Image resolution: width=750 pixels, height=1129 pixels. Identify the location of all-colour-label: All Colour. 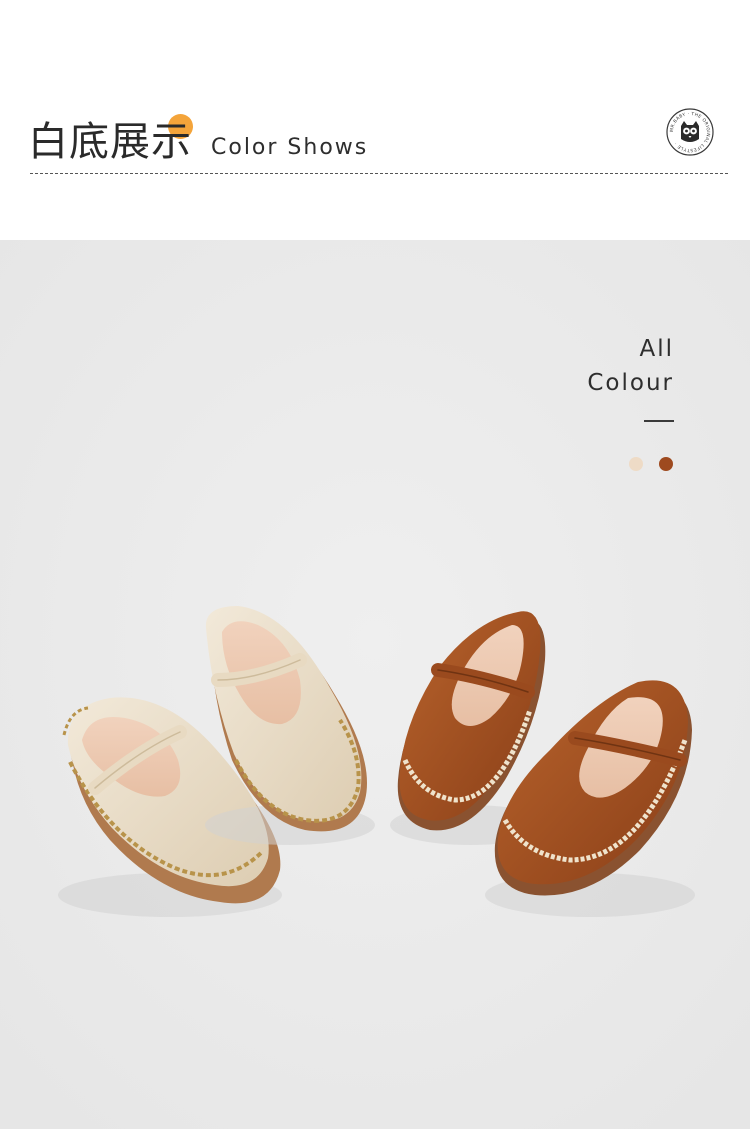
(630, 366).